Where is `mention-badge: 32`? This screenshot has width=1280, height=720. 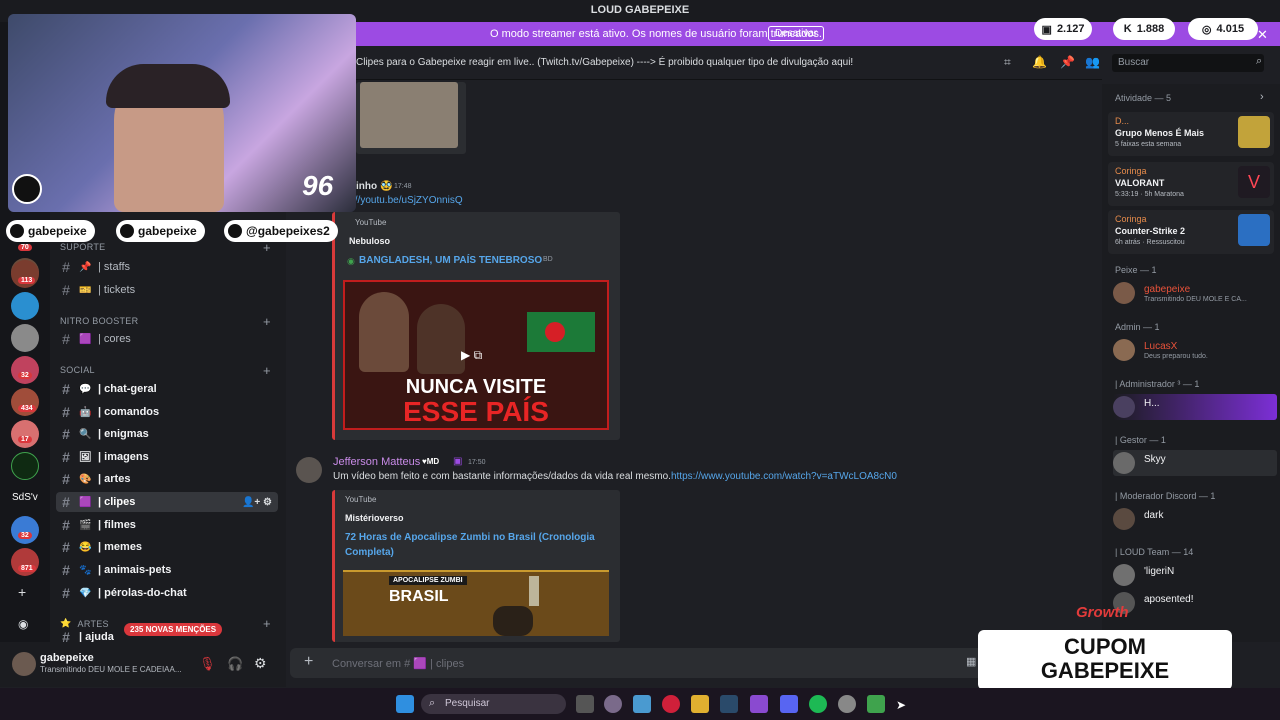 mention-badge: 32 is located at coordinates (25, 535).